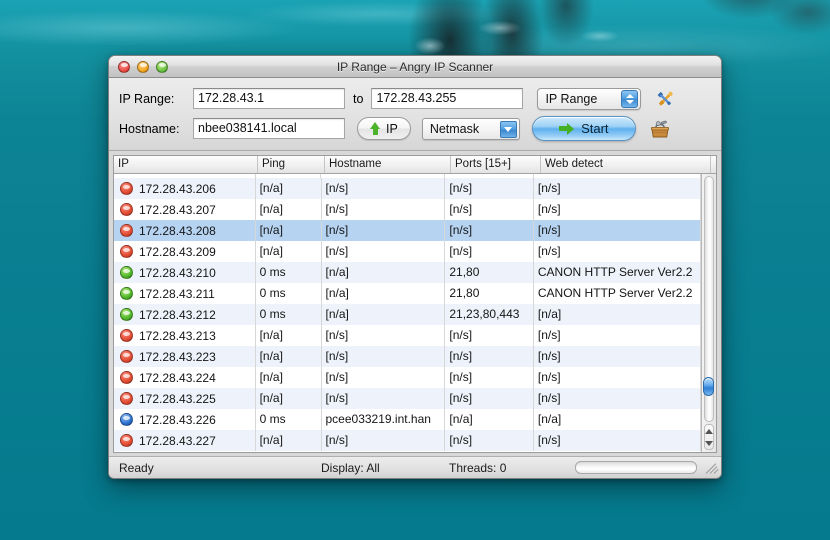 This screenshot has width=830, height=540. Describe the element at coordinates (269, 128) in the screenshot. I see `hostname-input: nbee038141.local` at that location.